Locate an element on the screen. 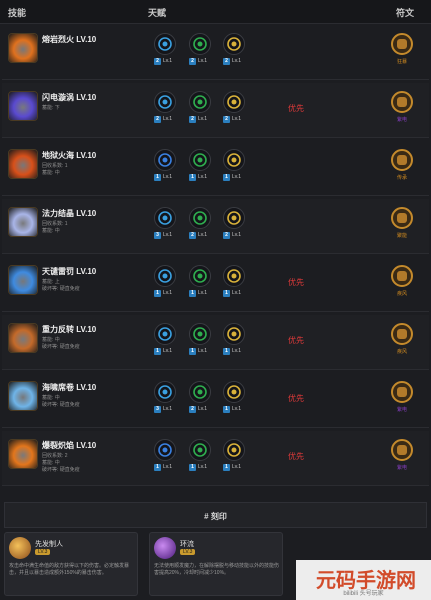  skill-desc: 蓄能: 中 is located at coordinates (51, 463).